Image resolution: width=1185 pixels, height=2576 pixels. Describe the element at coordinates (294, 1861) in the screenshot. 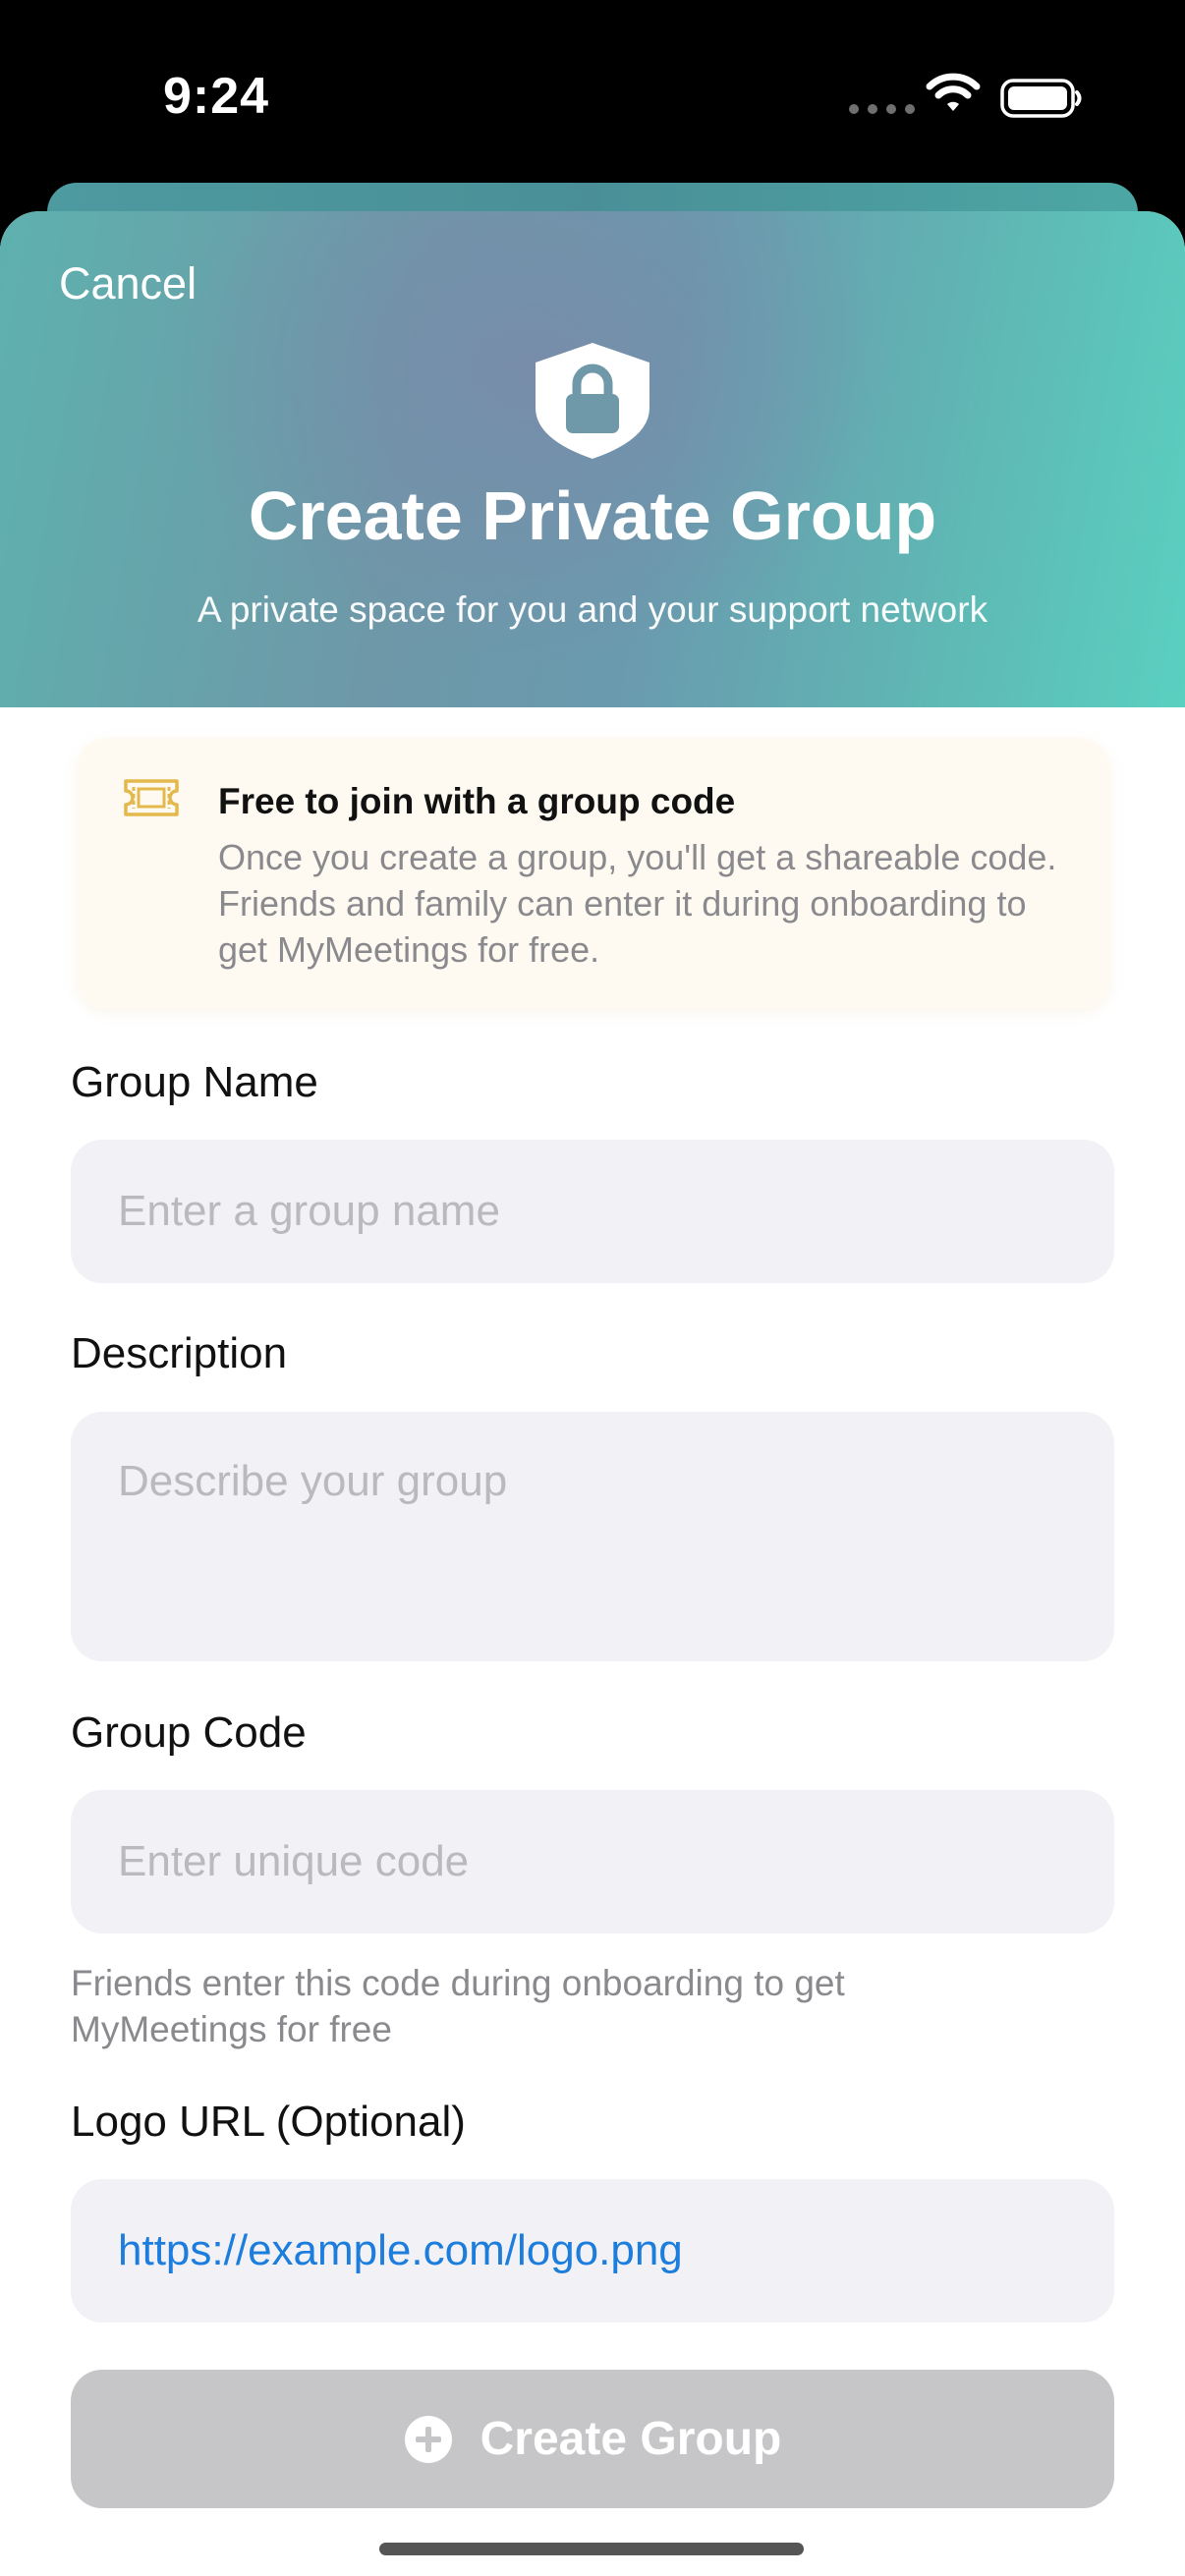

I see `group-code-placeholder: Enter unique code` at that location.